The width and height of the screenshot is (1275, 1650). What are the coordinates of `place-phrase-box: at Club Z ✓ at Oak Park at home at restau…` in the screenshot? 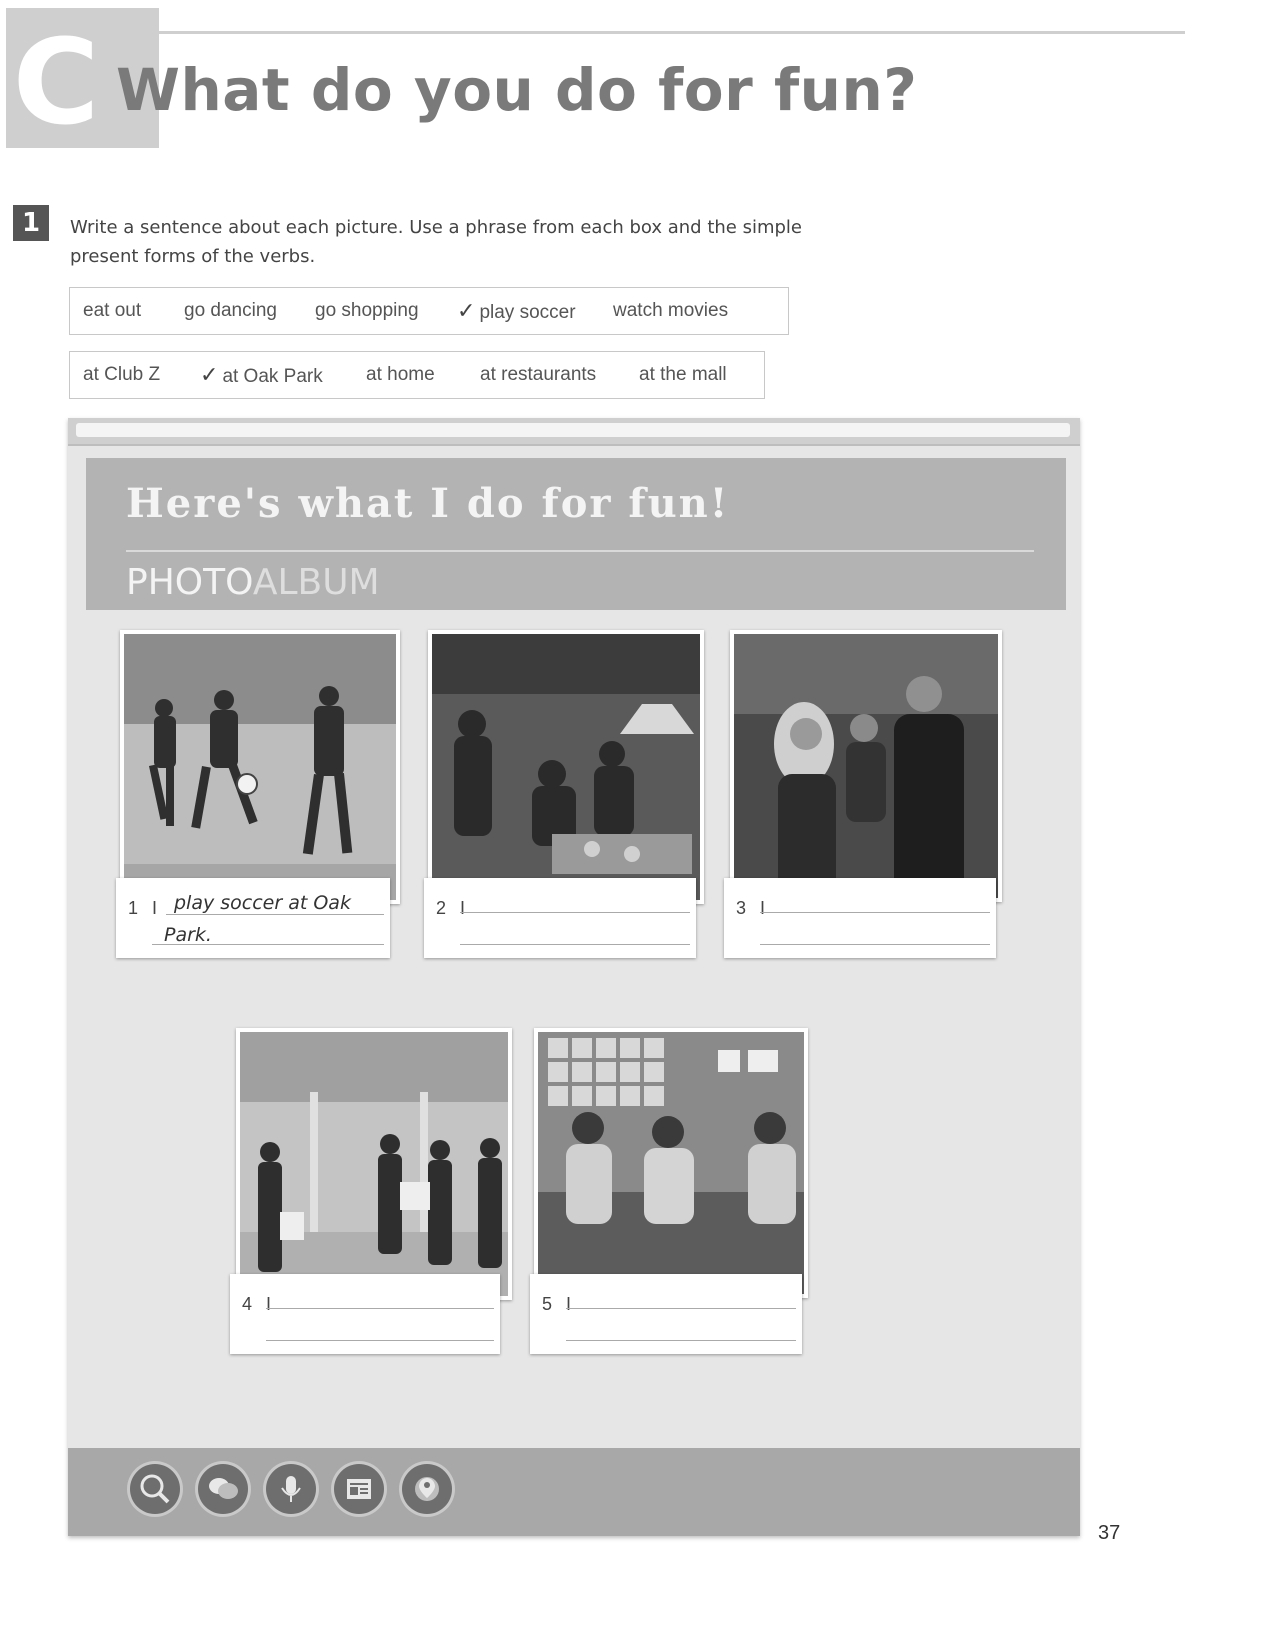 It's located at (417, 375).